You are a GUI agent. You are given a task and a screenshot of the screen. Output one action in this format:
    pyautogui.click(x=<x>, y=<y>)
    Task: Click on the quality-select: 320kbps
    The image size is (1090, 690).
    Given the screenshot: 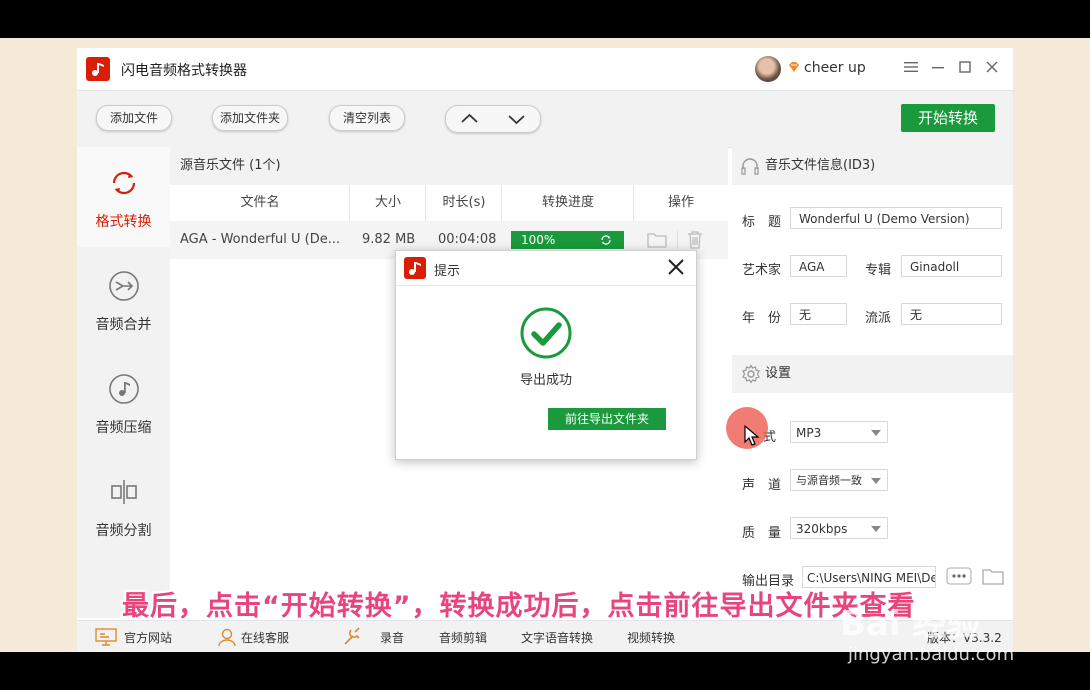 What is the action you would take?
    pyautogui.click(x=839, y=528)
    